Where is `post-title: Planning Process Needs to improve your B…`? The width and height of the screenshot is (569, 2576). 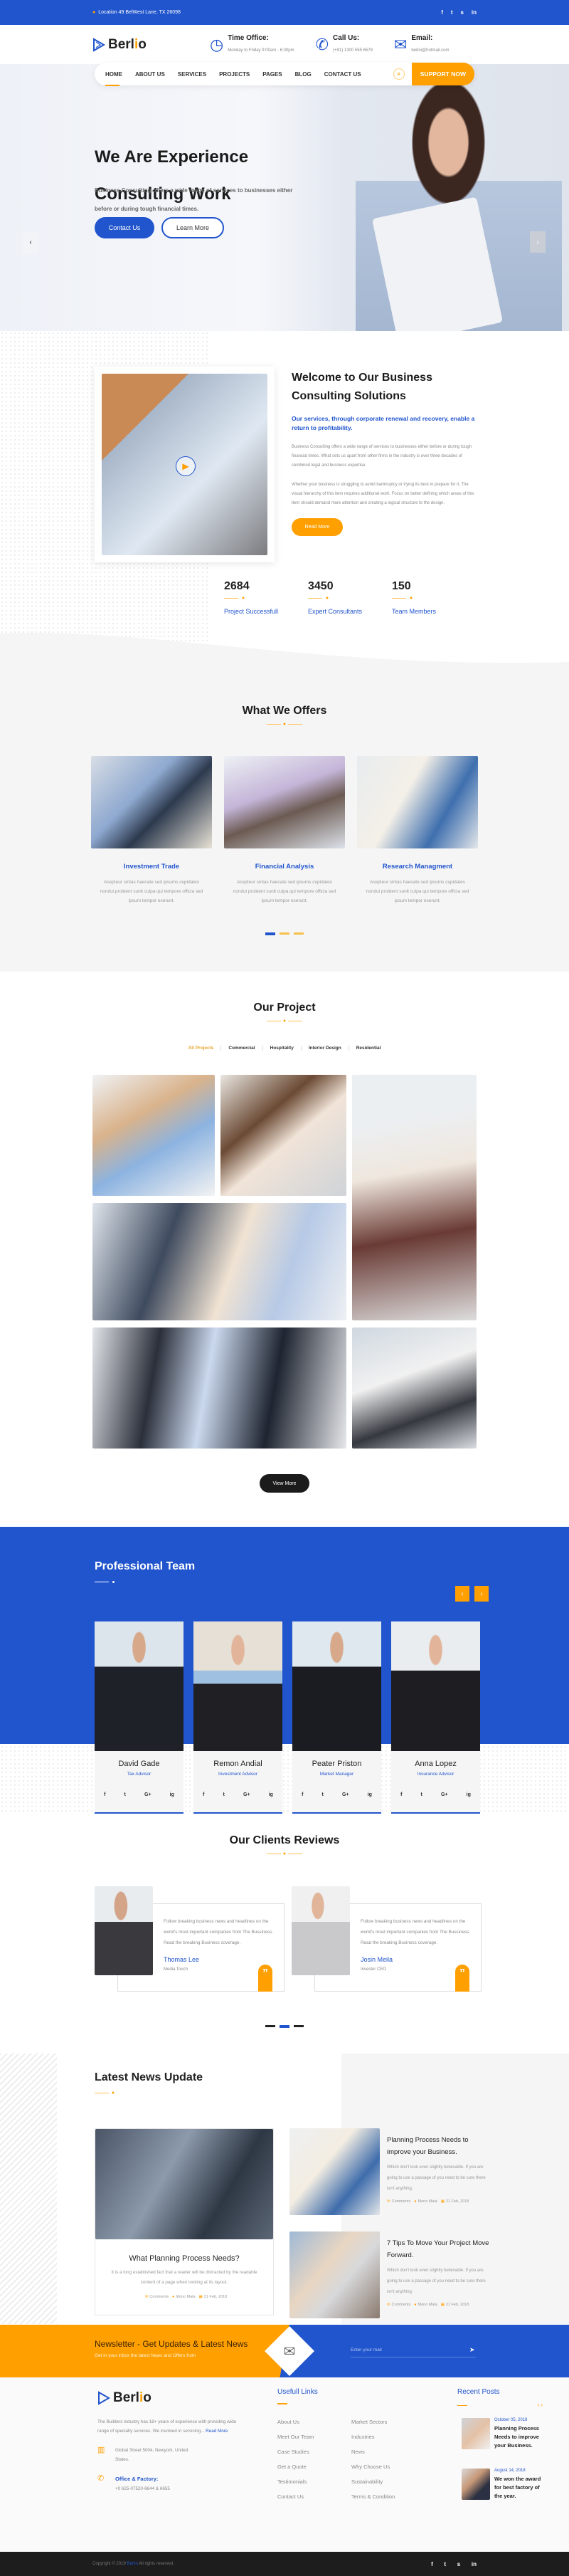 post-title: Planning Process Needs to improve your B… is located at coordinates (439, 2146).